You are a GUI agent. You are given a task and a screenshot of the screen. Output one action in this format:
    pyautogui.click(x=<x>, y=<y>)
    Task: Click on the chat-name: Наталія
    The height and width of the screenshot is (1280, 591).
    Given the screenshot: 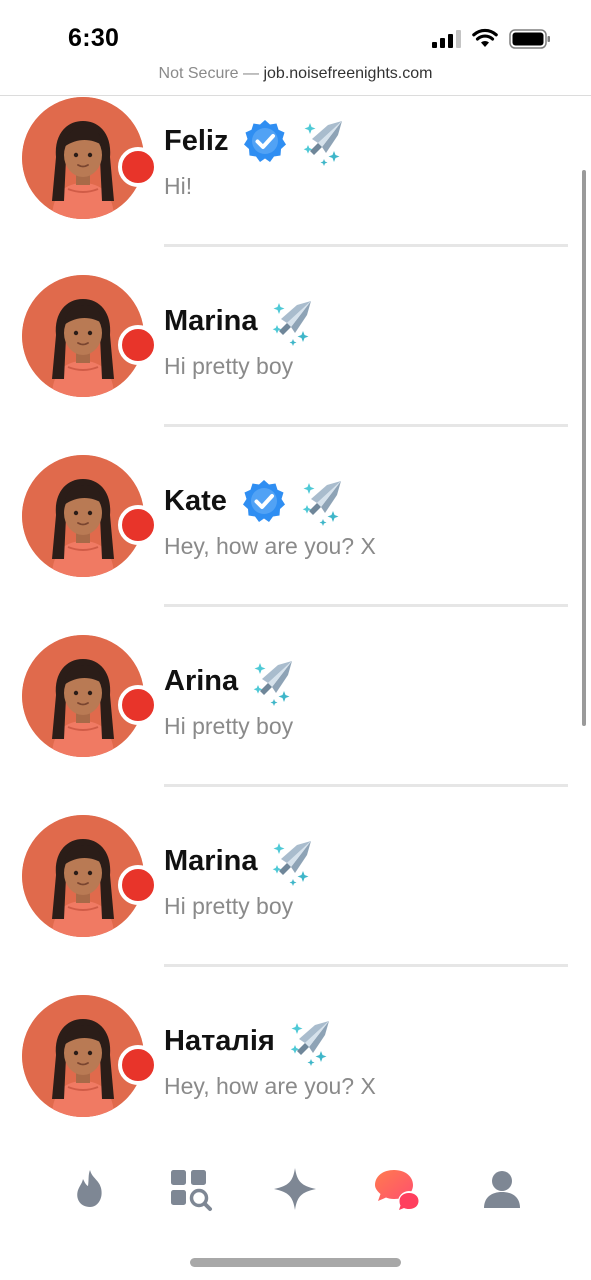 What is the action you would take?
    pyautogui.click(x=219, y=1040)
    